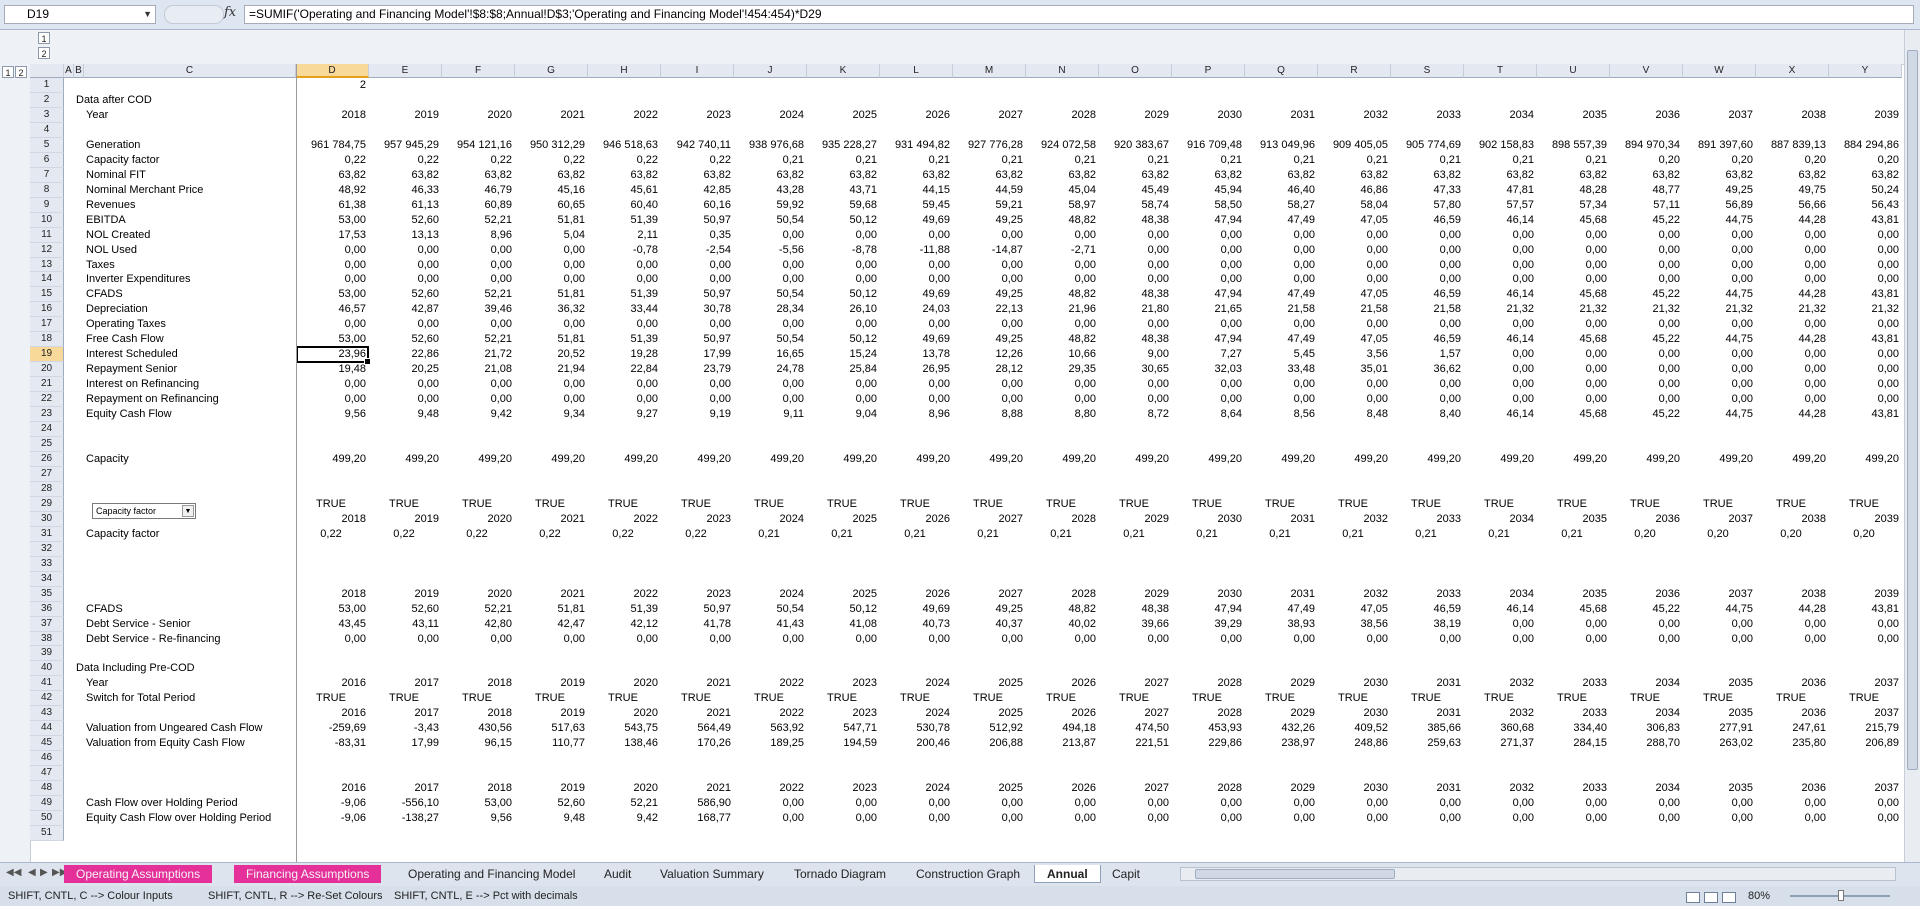  Describe the element at coordinates (1134, 294) in the screenshot. I see `data-cell: 48,38` at that location.